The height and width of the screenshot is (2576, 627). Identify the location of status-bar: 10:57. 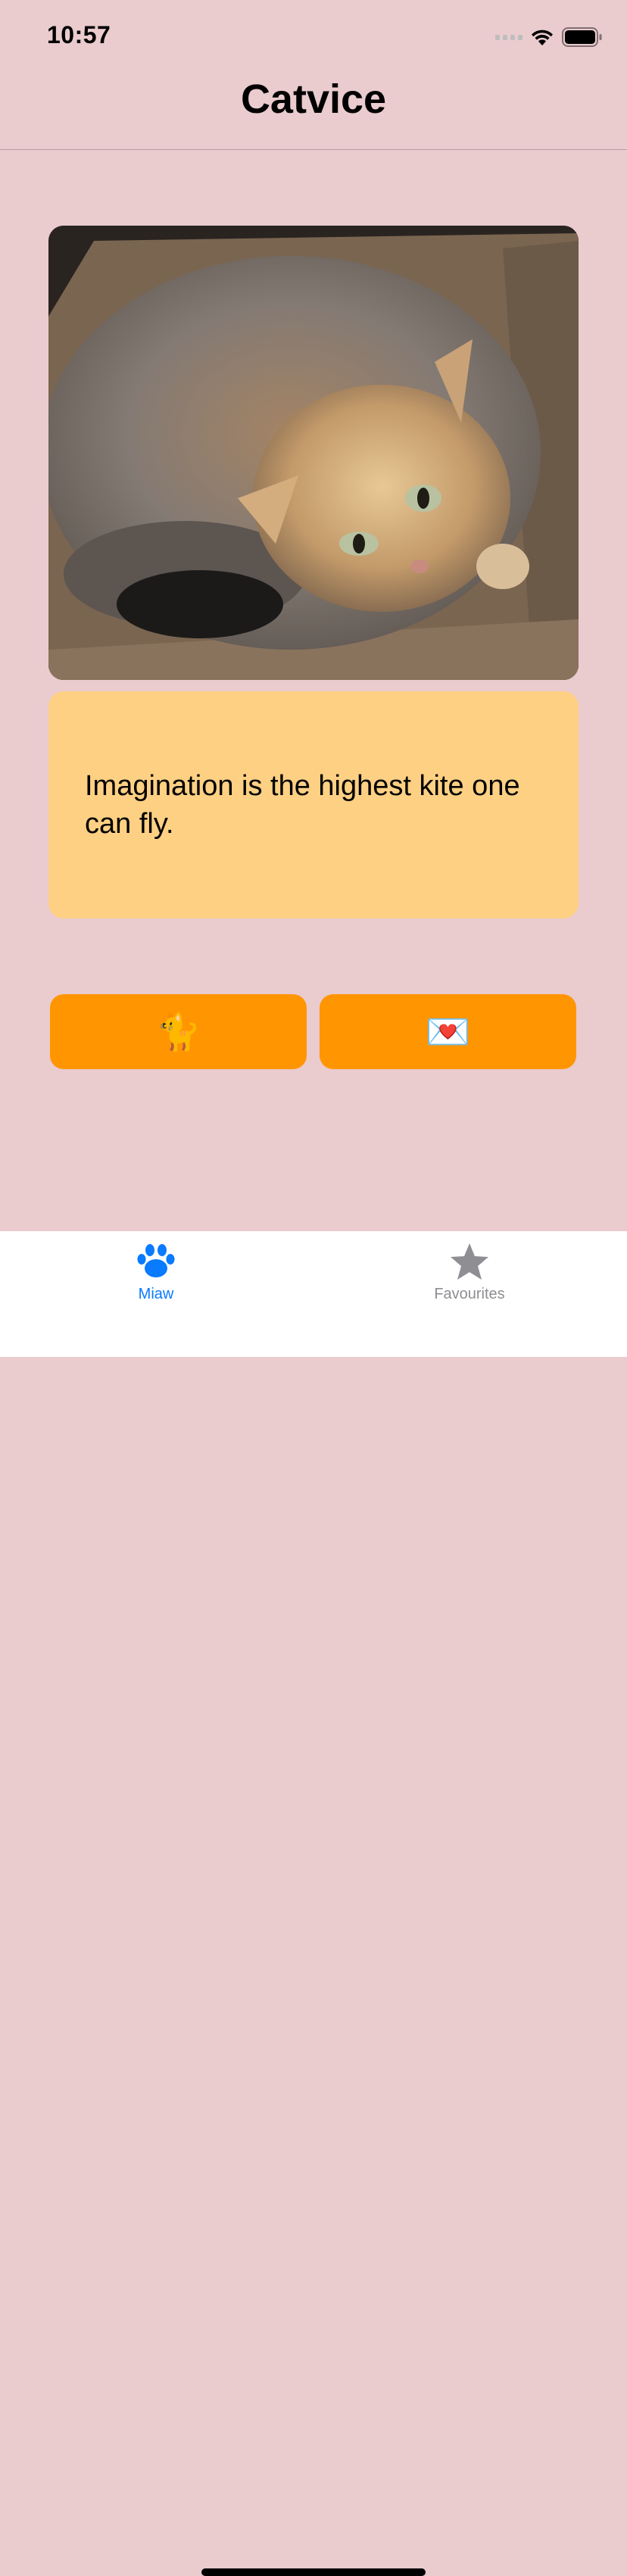
(313, 36).